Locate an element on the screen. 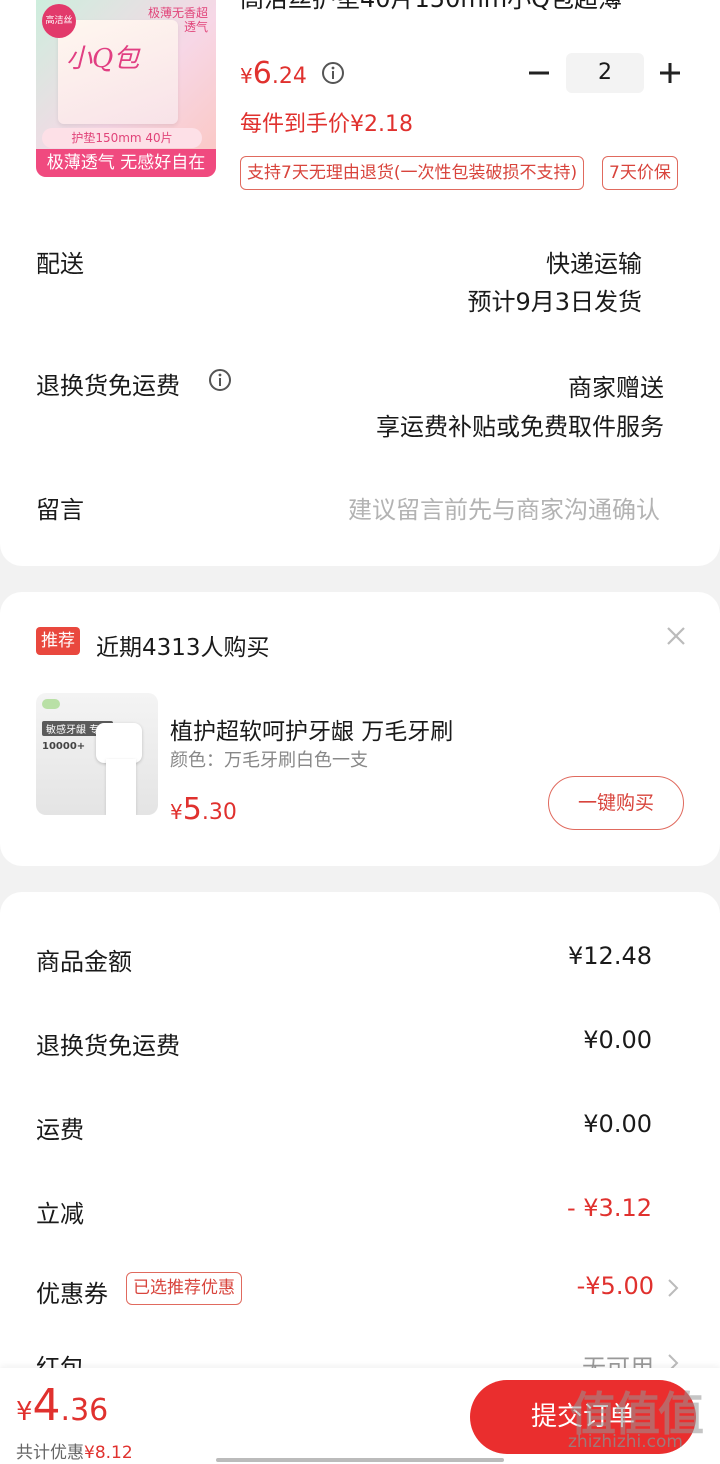 This screenshot has height=1464, width=720. coupon-recommend-tag: 已选推荐优惠 is located at coordinates (184, 1288).